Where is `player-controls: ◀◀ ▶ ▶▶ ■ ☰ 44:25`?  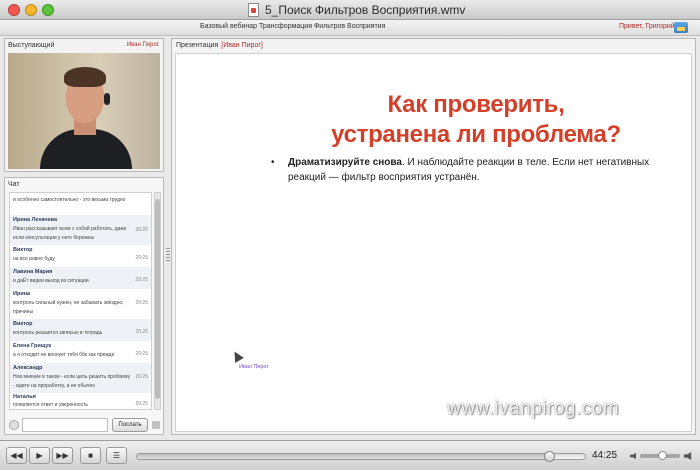
player-controls: ◀◀ ▶ ▶▶ ■ ☰ 44:25 is located at coordinates (350, 455).